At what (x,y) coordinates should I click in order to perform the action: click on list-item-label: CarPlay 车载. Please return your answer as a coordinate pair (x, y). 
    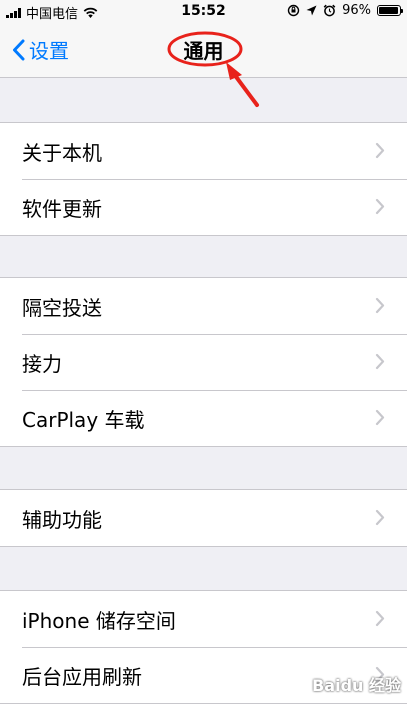
    Looking at the image, I should click on (83, 419).